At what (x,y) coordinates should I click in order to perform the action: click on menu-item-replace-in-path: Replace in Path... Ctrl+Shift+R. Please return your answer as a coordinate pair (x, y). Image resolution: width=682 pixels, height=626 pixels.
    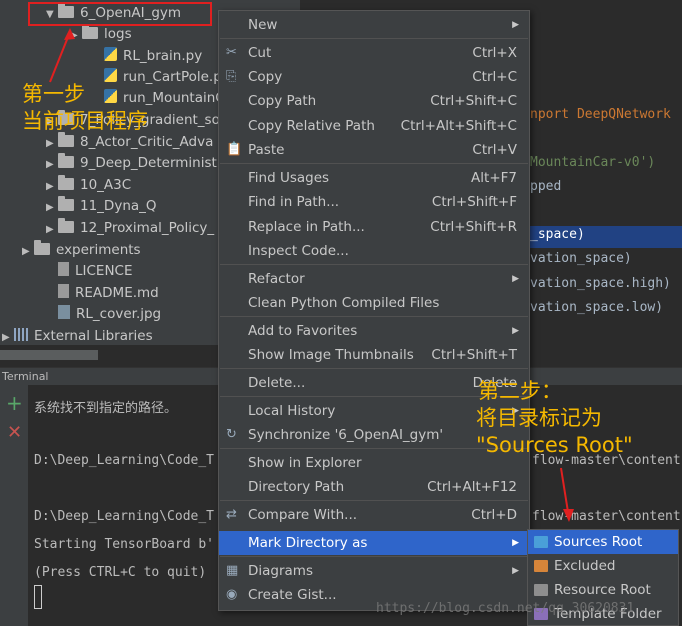
    Looking at the image, I should click on (374, 227).